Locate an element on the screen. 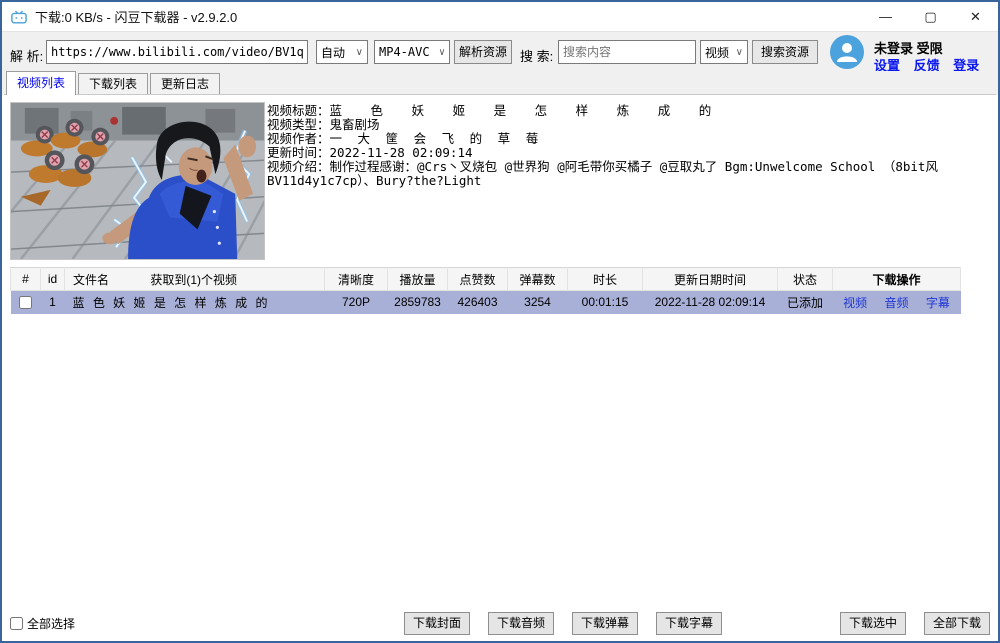 Image resolution: width=1000 pixels, height=643 pixels. video-title: 蓝 色 妖 姬 是 怎 样 炼 成 的 is located at coordinates (520, 110).